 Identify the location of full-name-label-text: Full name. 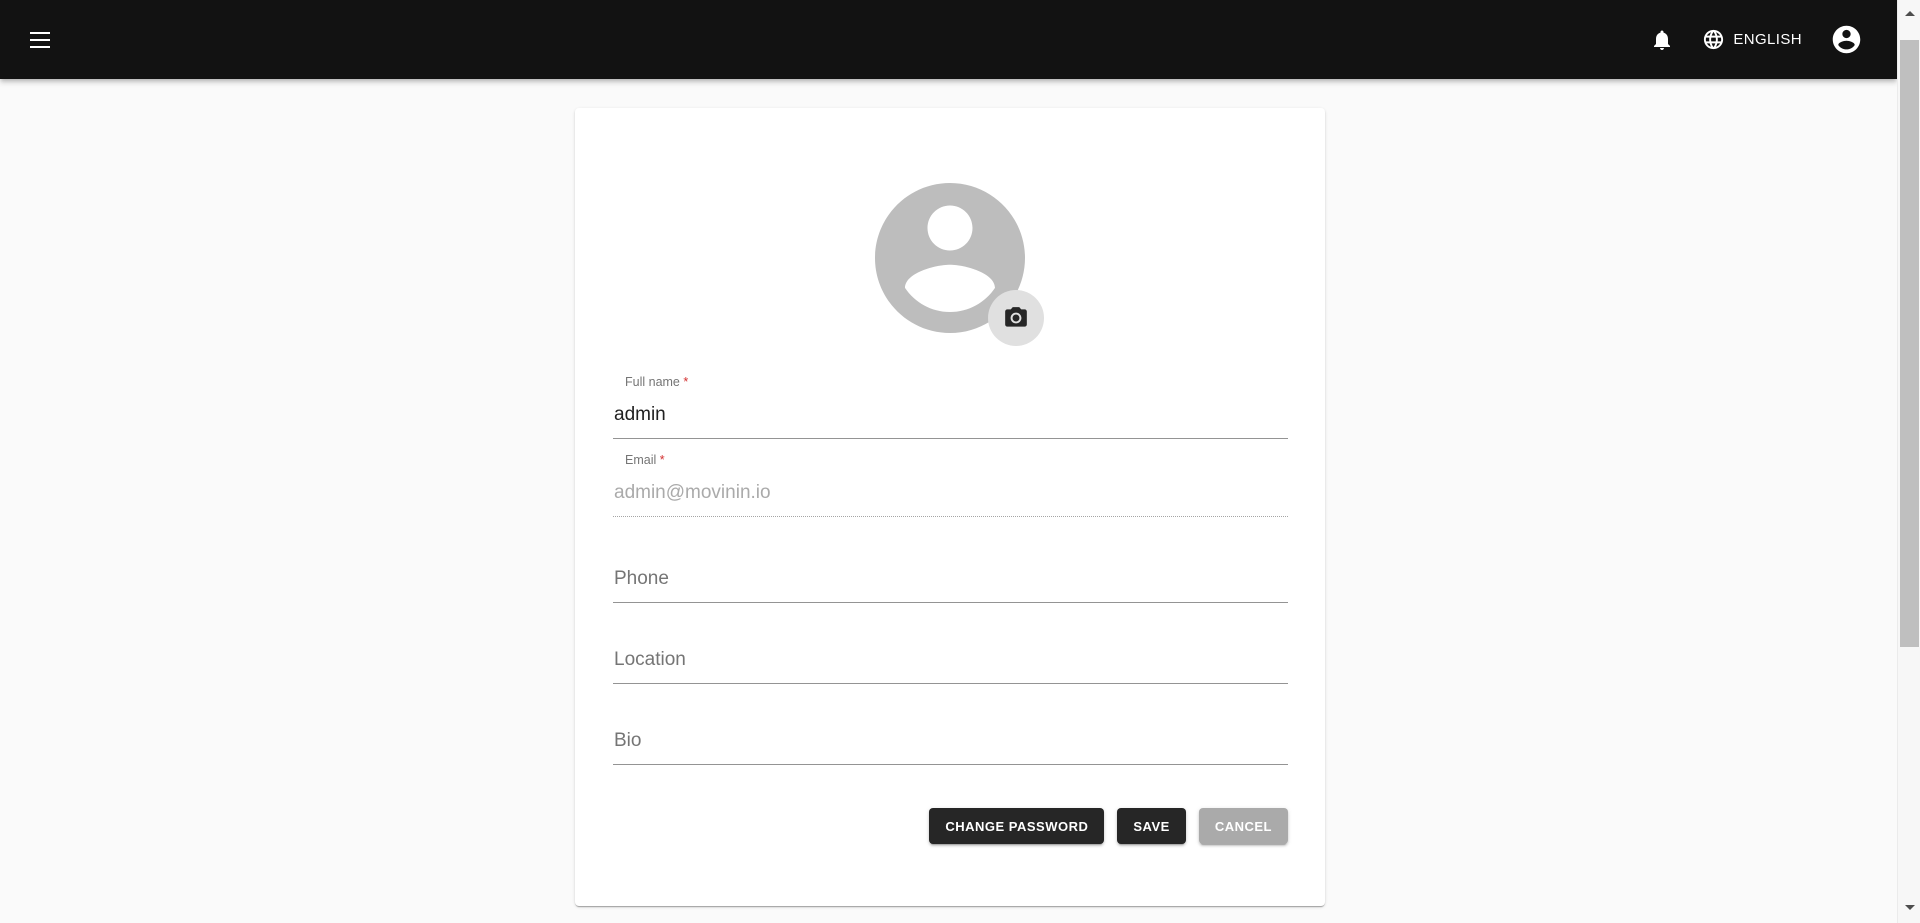
(652, 382).